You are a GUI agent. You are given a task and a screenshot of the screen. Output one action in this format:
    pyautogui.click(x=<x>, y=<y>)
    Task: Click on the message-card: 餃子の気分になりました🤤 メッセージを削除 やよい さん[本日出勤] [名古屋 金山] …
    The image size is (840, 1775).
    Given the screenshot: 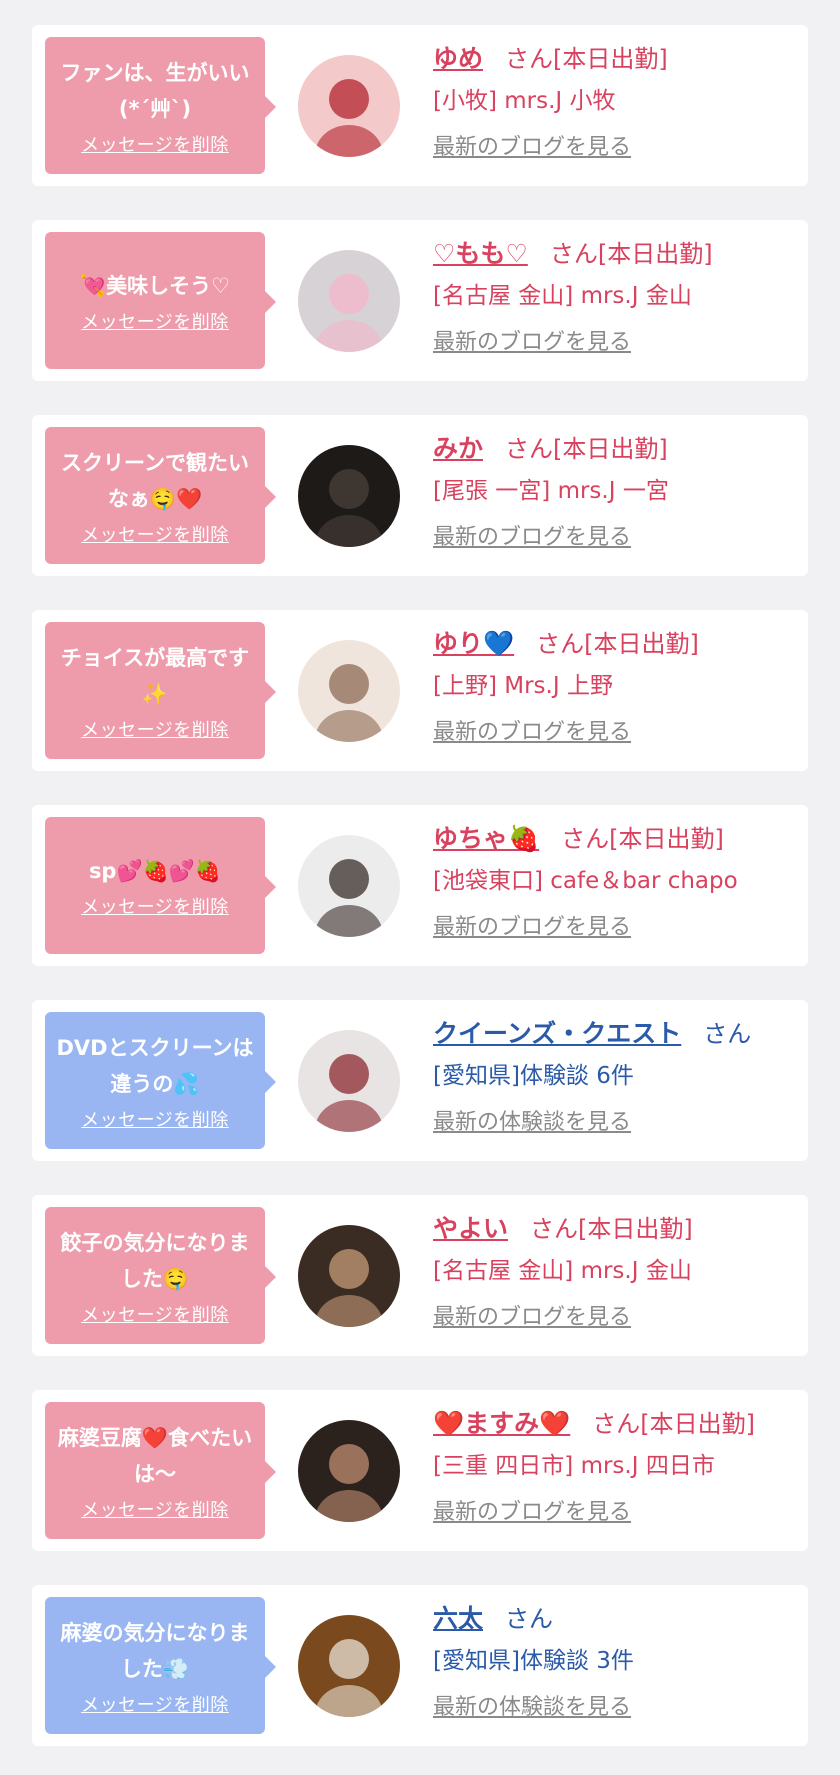 What is the action you would take?
    pyautogui.click(x=420, y=1275)
    